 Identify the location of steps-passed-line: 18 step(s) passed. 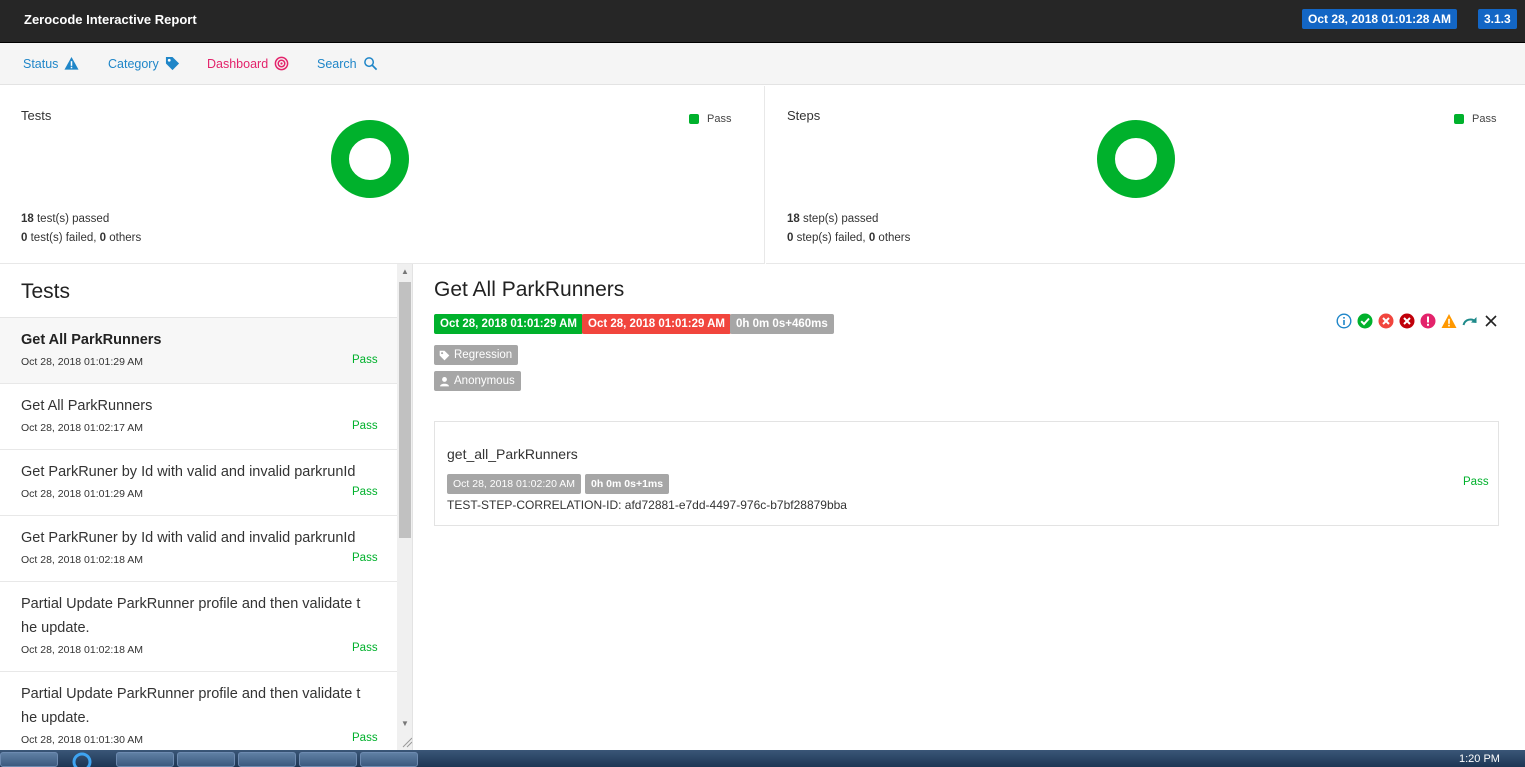
(832, 219).